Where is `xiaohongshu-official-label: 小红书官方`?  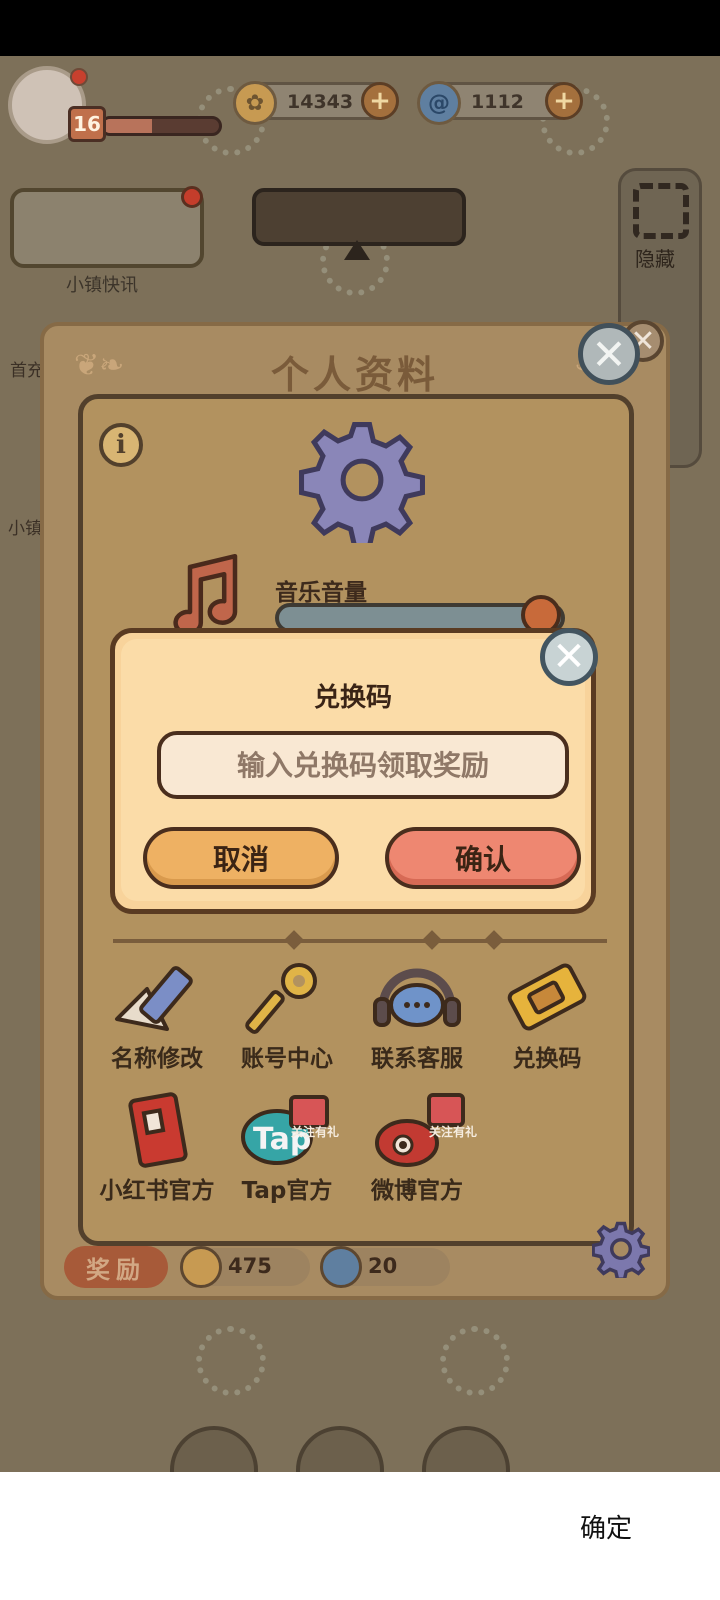 xiaohongshu-official-label: 小红书官方 is located at coordinates (157, 1191).